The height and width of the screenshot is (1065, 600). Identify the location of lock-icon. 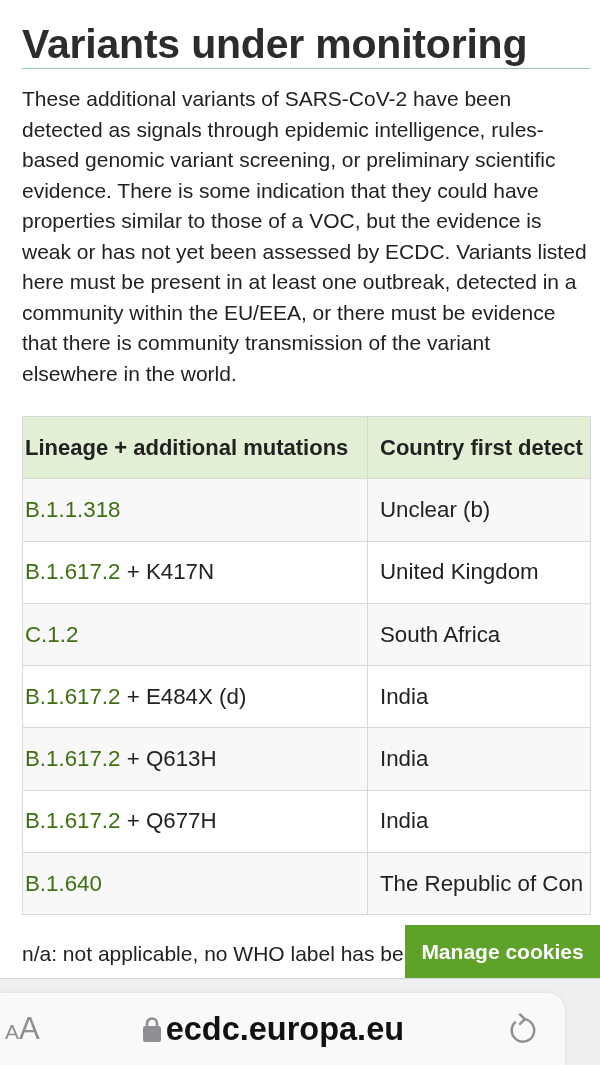
(151, 1029).